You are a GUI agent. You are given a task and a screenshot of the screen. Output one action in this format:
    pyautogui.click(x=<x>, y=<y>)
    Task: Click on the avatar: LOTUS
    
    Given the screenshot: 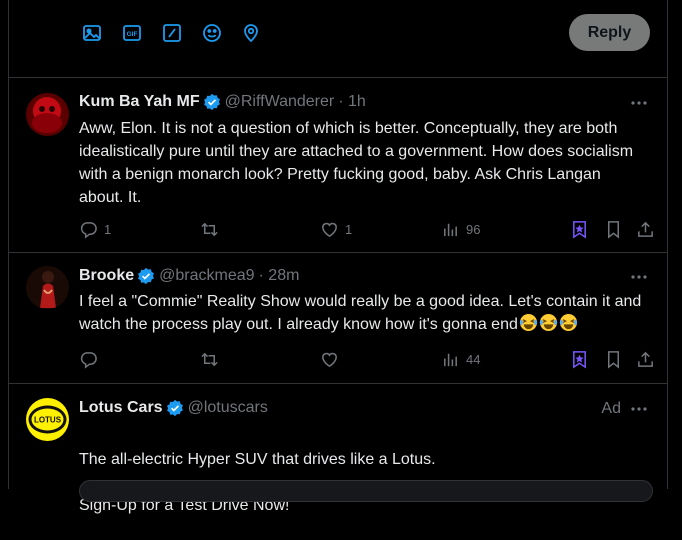 What is the action you would take?
    pyautogui.click(x=47, y=419)
    